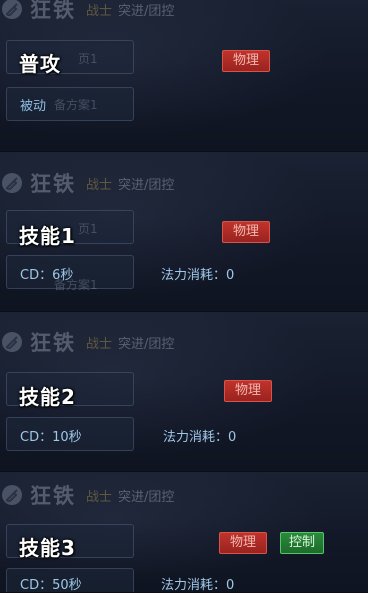  What do you see at coordinates (51, 585) in the screenshot?
I see `cd-label: CD：50秒` at bounding box center [51, 585].